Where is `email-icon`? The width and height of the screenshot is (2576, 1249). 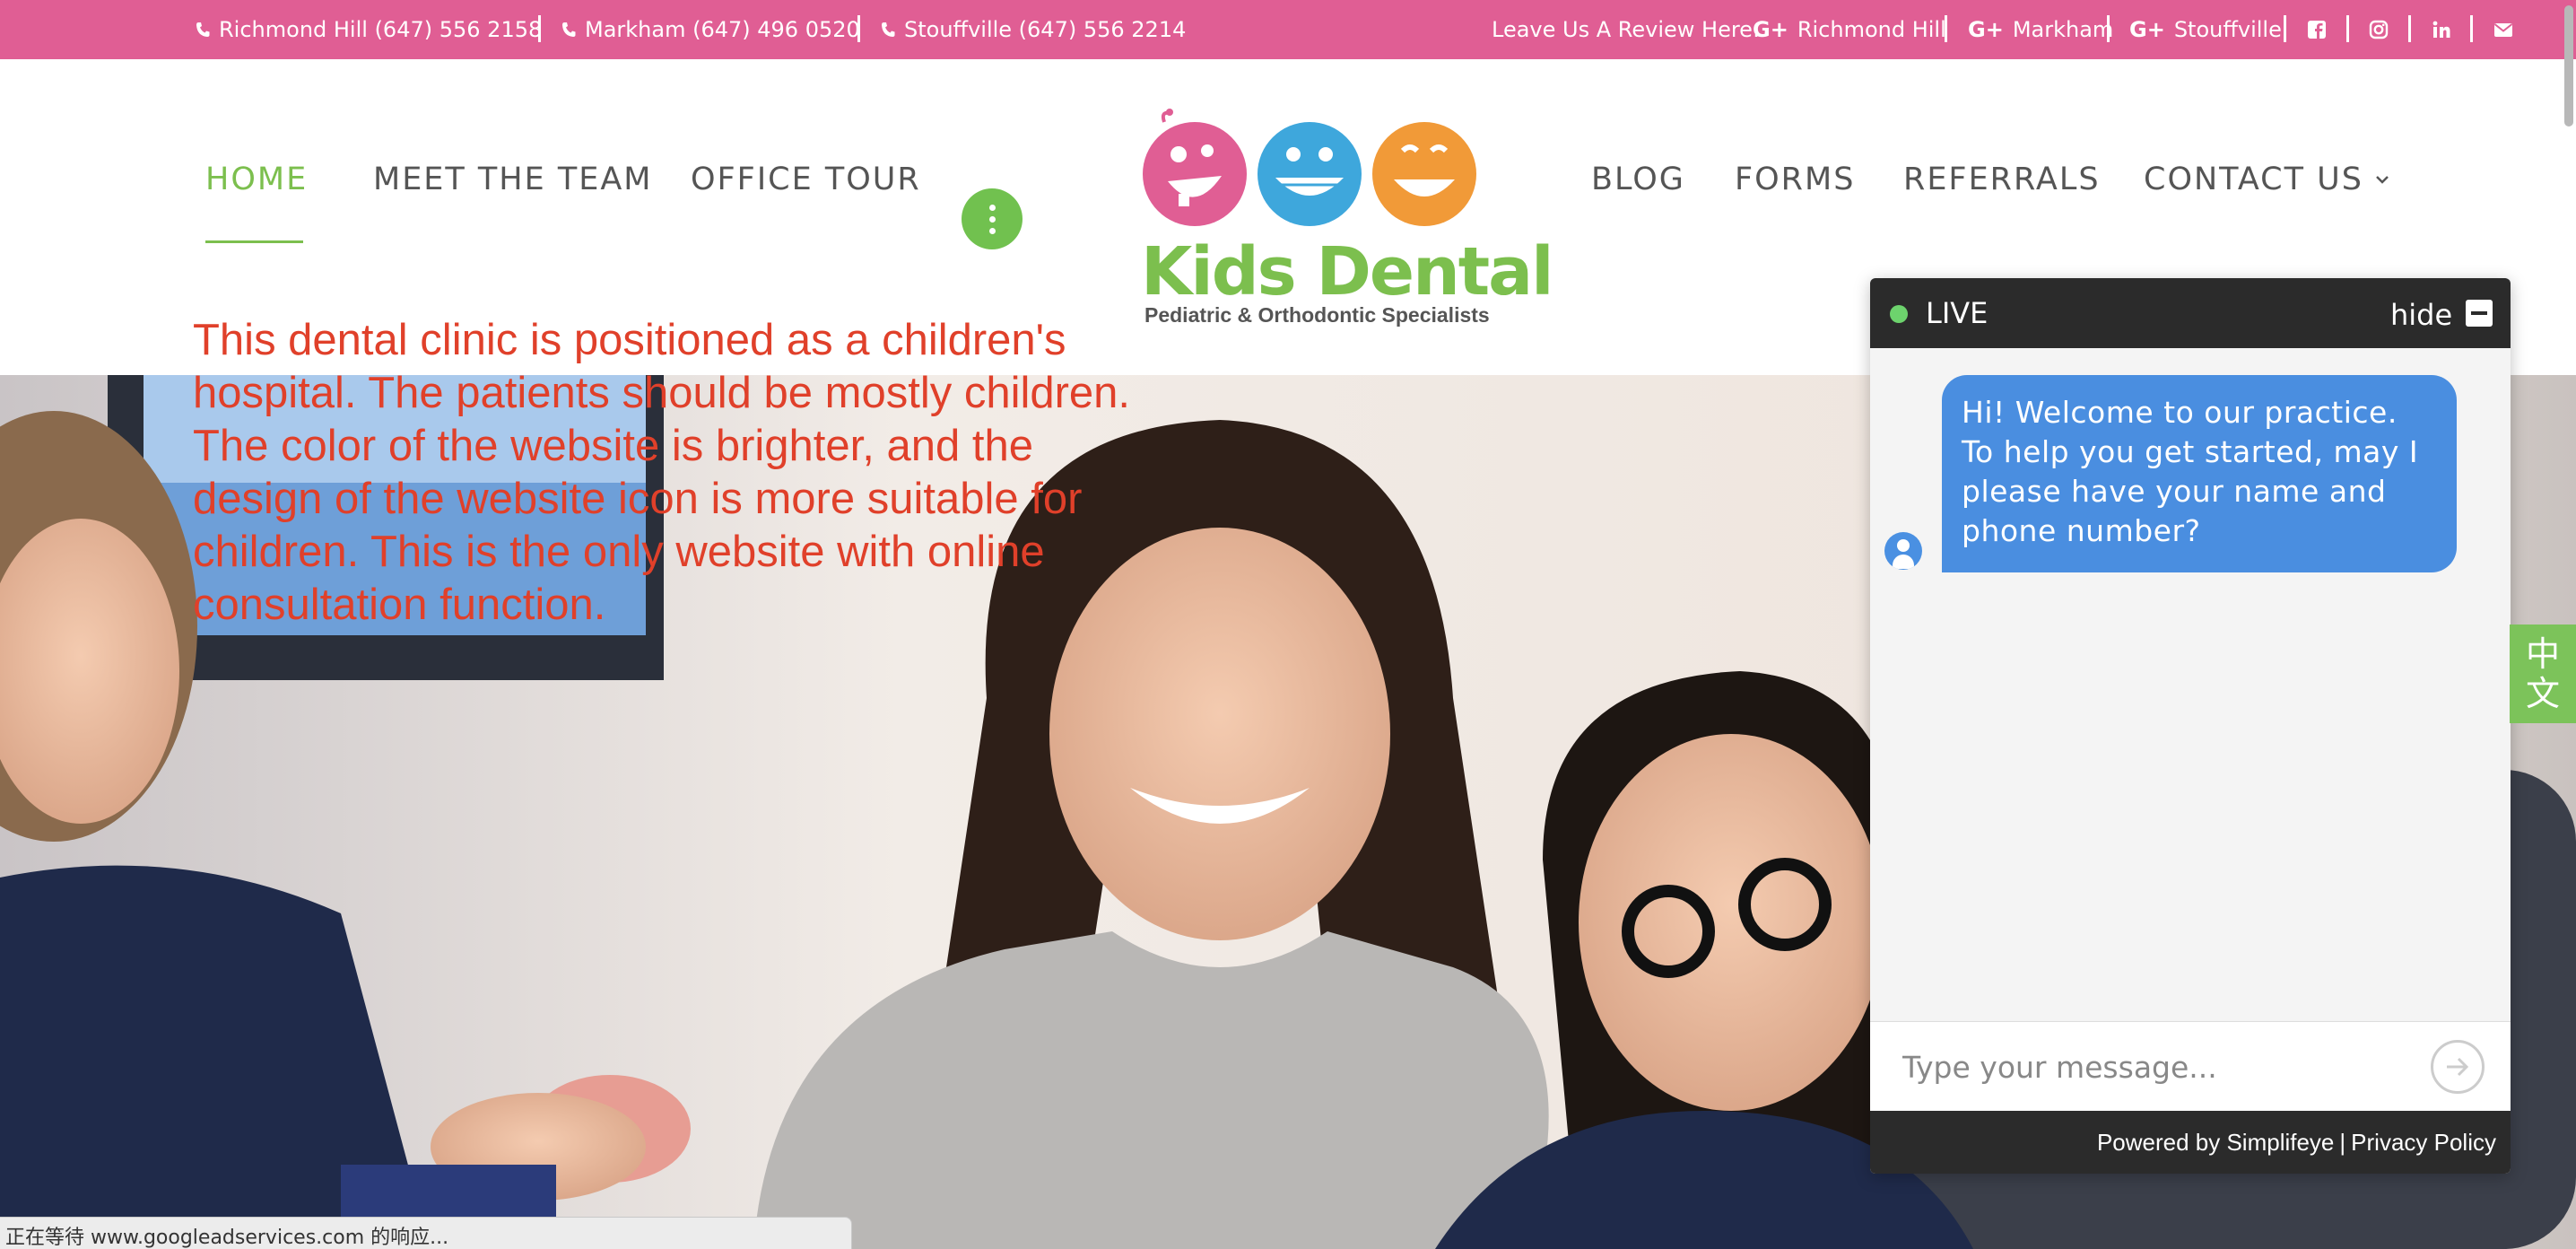 email-icon is located at coordinates (2503, 30).